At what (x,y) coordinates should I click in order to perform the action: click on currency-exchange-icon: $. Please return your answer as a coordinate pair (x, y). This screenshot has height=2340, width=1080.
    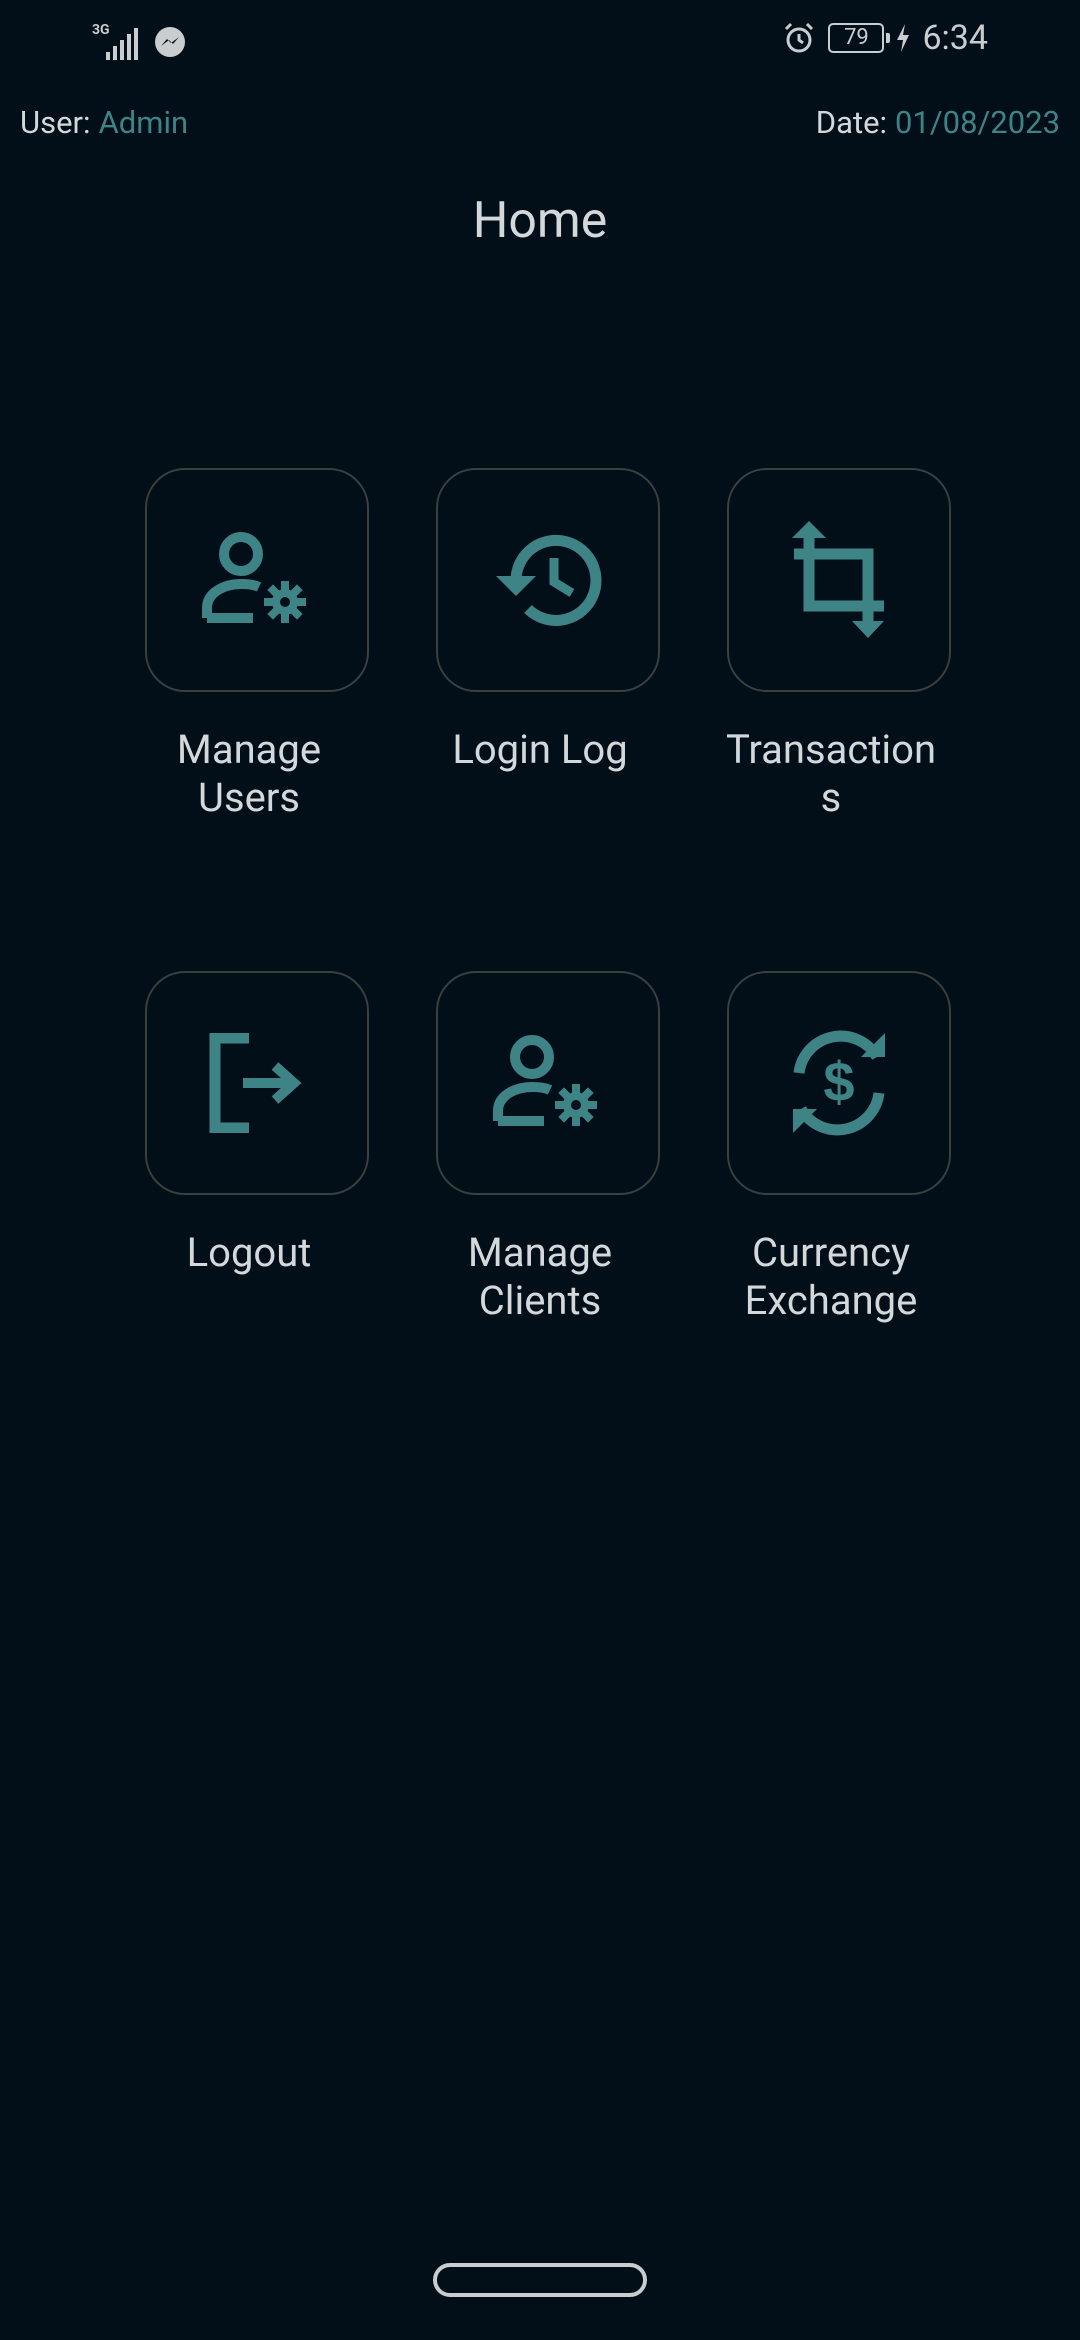
    Looking at the image, I should click on (839, 1083).